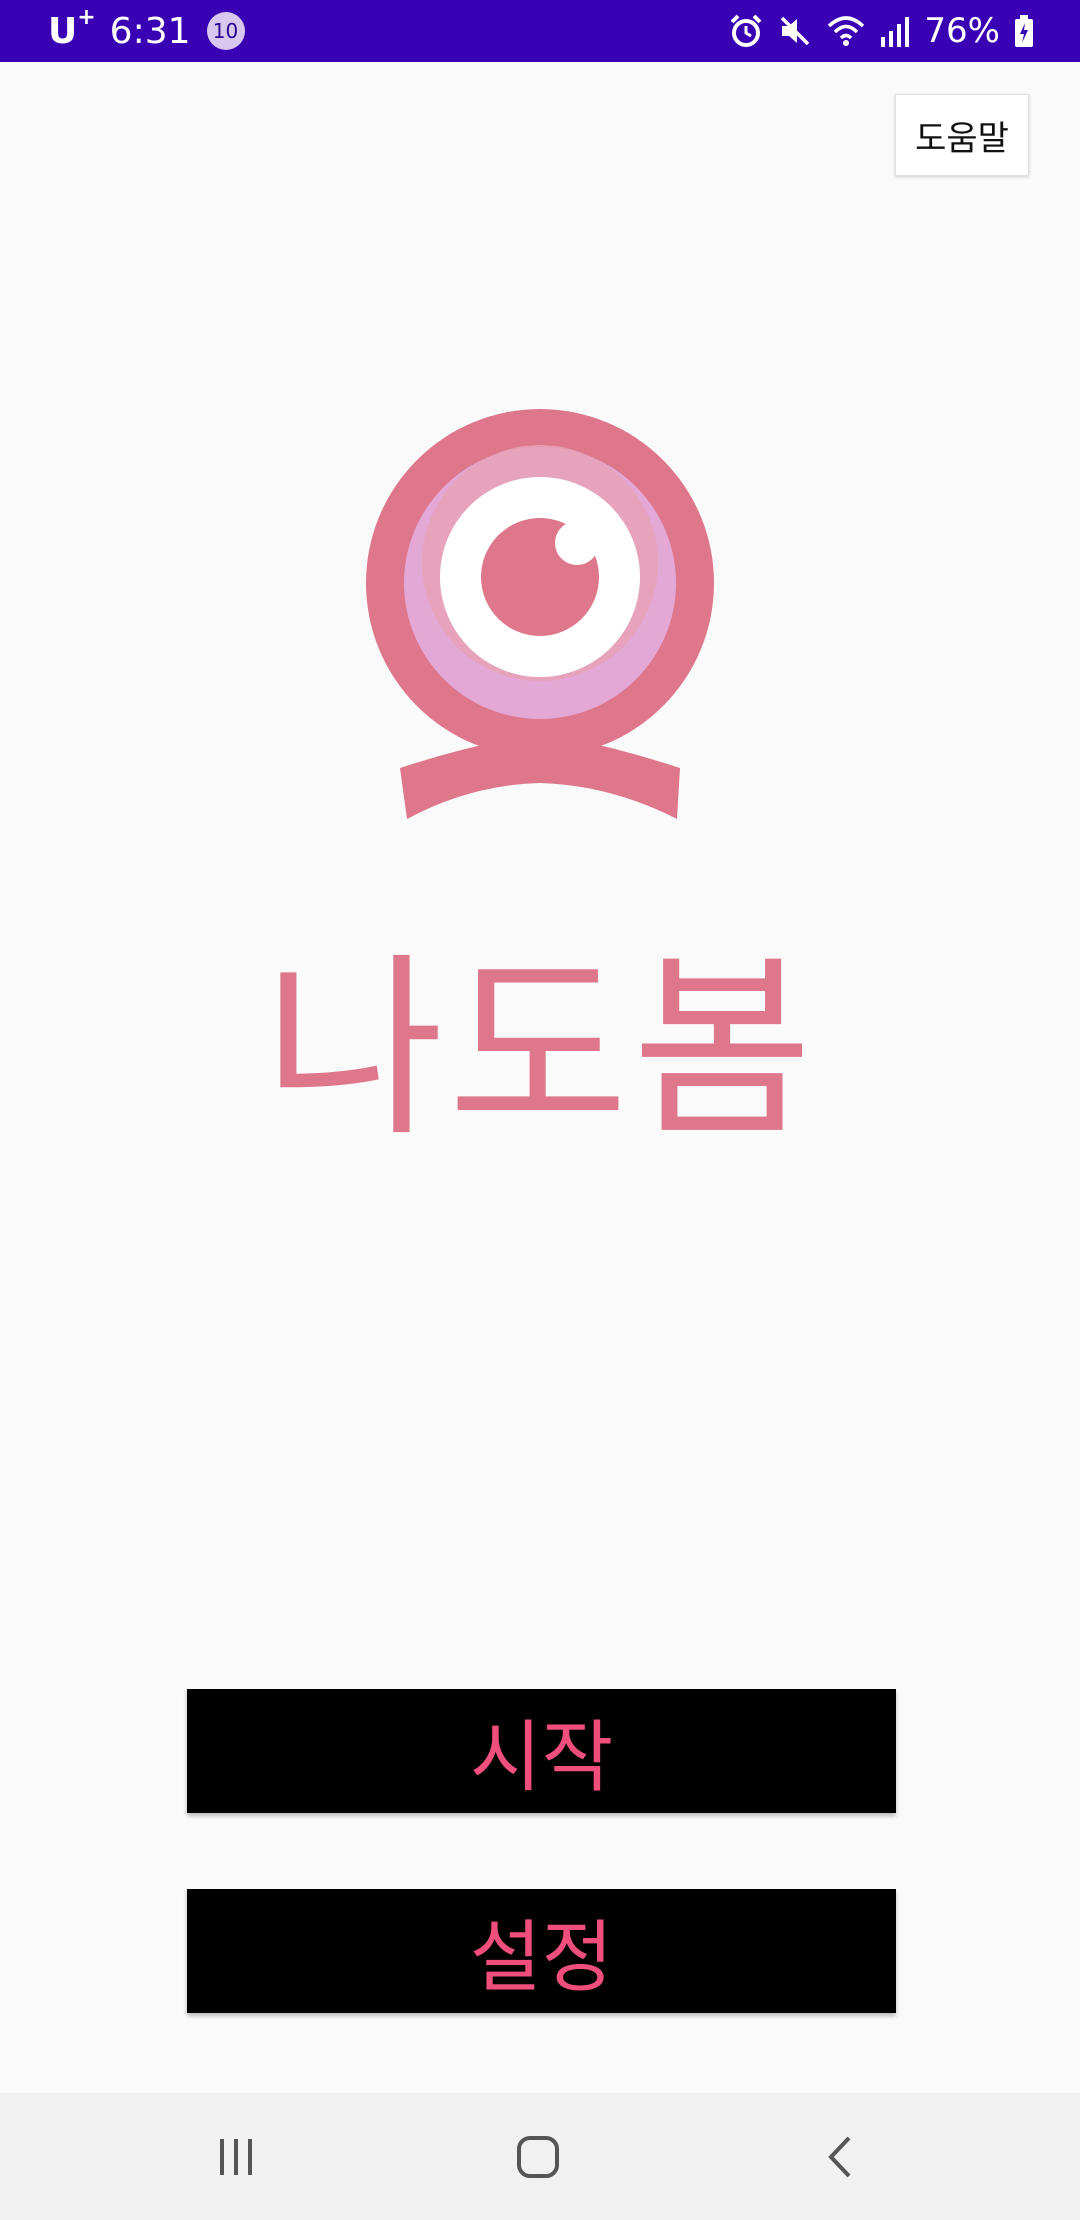 This screenshot has width=1080, height=2220. What do you see at coordinates (236, 2156) in the screenshot?
I see `recent-apps-icon` at bounding box center [236, 2156].